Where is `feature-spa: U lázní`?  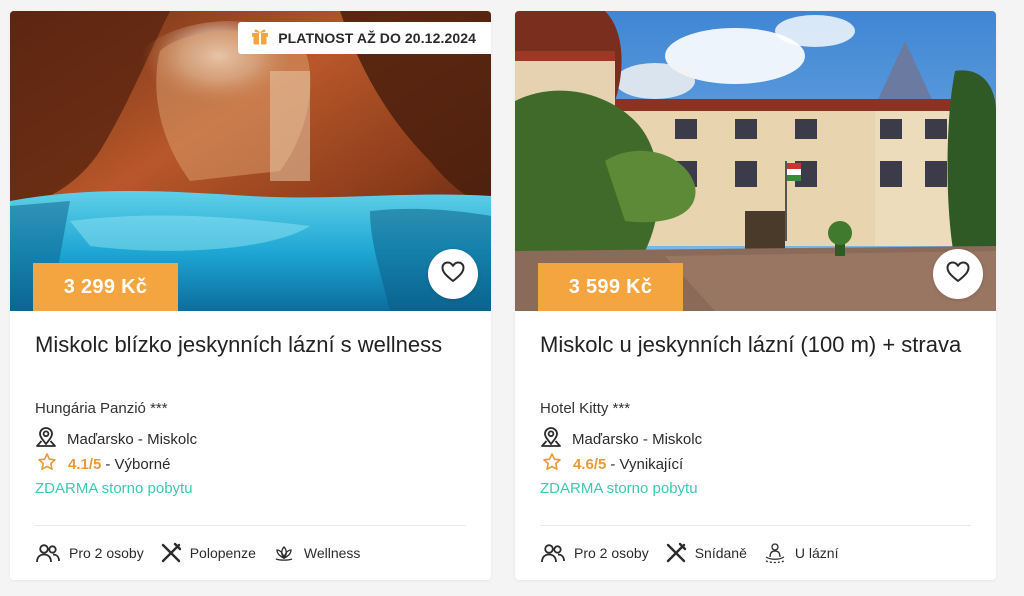 feature-spa: U lázní is located at coordinates (801, 553).